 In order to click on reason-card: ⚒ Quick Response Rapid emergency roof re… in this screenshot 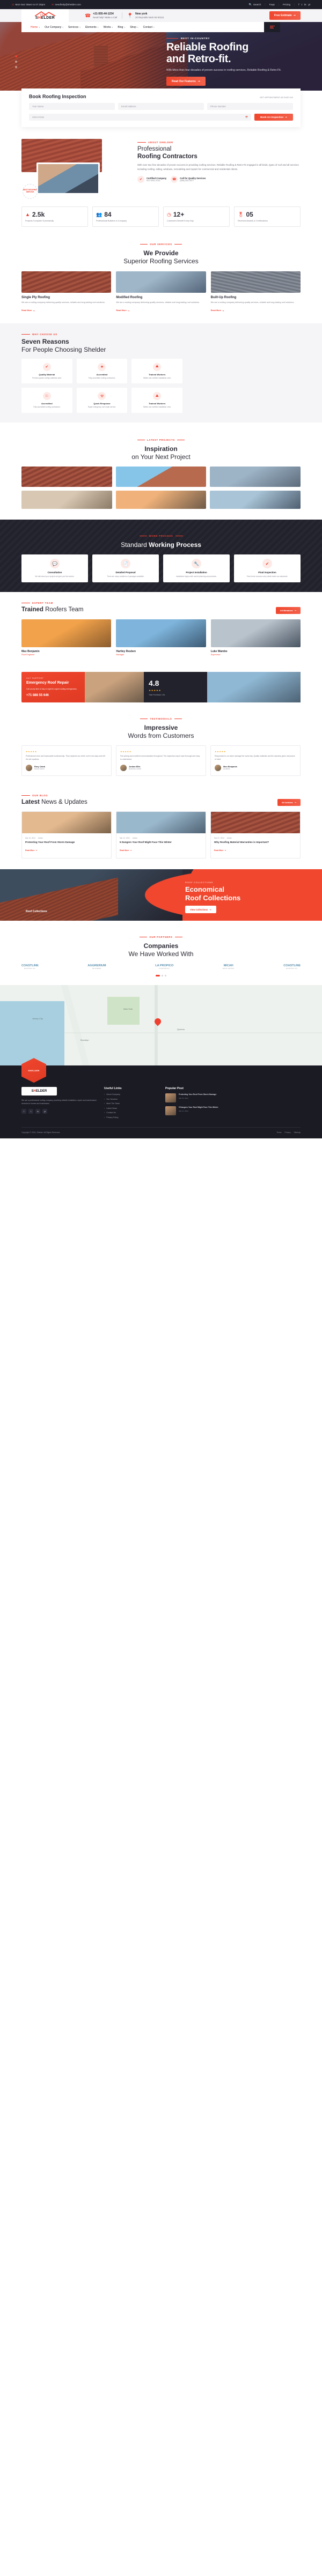, I will do `click(102, 400)`.